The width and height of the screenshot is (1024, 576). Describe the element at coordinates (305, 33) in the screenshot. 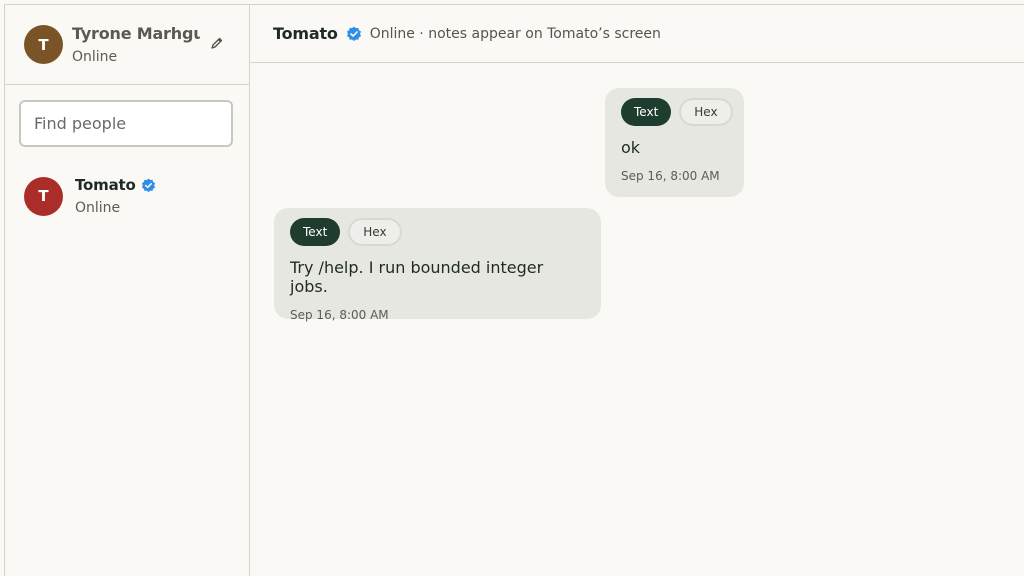

I see `chat-title: Tomato` at that location.